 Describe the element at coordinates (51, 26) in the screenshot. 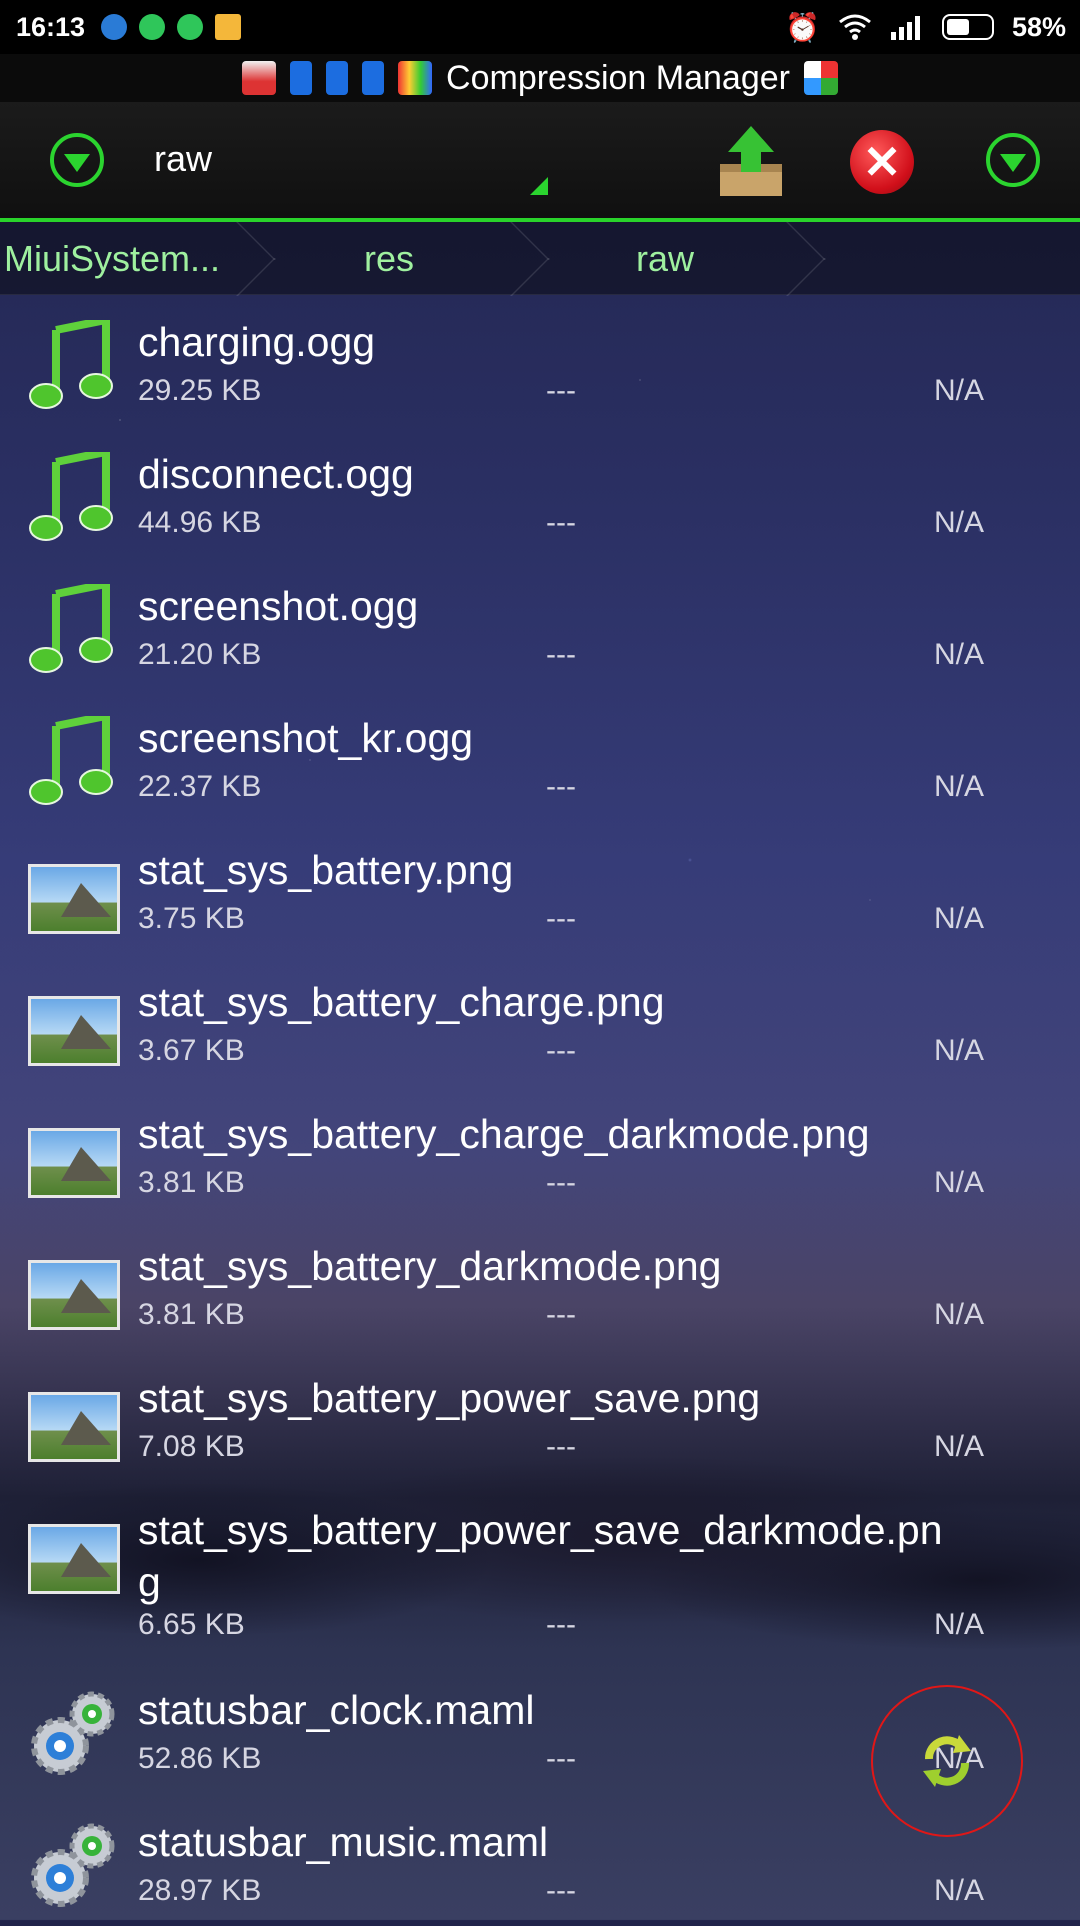

I see `status-time: 16:13` at that location.